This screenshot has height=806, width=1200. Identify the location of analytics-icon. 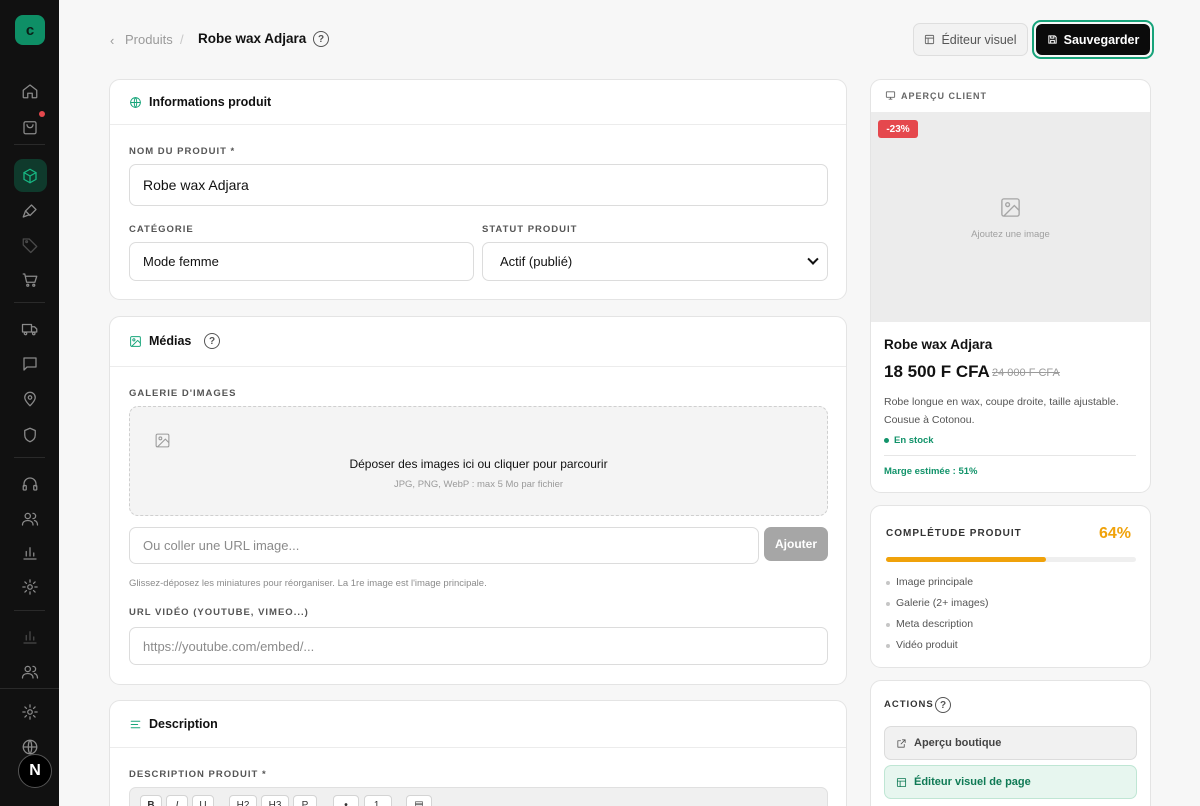
(30, 637).